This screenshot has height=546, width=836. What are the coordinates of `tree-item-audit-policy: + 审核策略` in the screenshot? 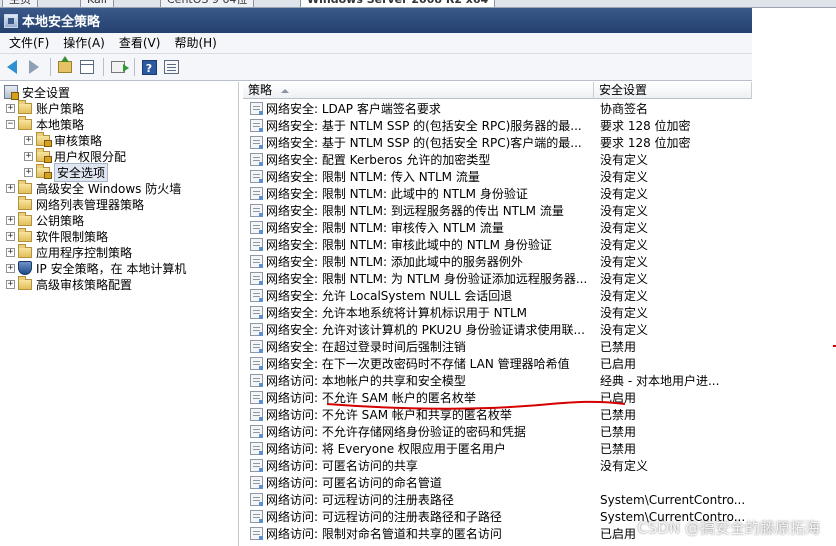 It's located at (63, 139).